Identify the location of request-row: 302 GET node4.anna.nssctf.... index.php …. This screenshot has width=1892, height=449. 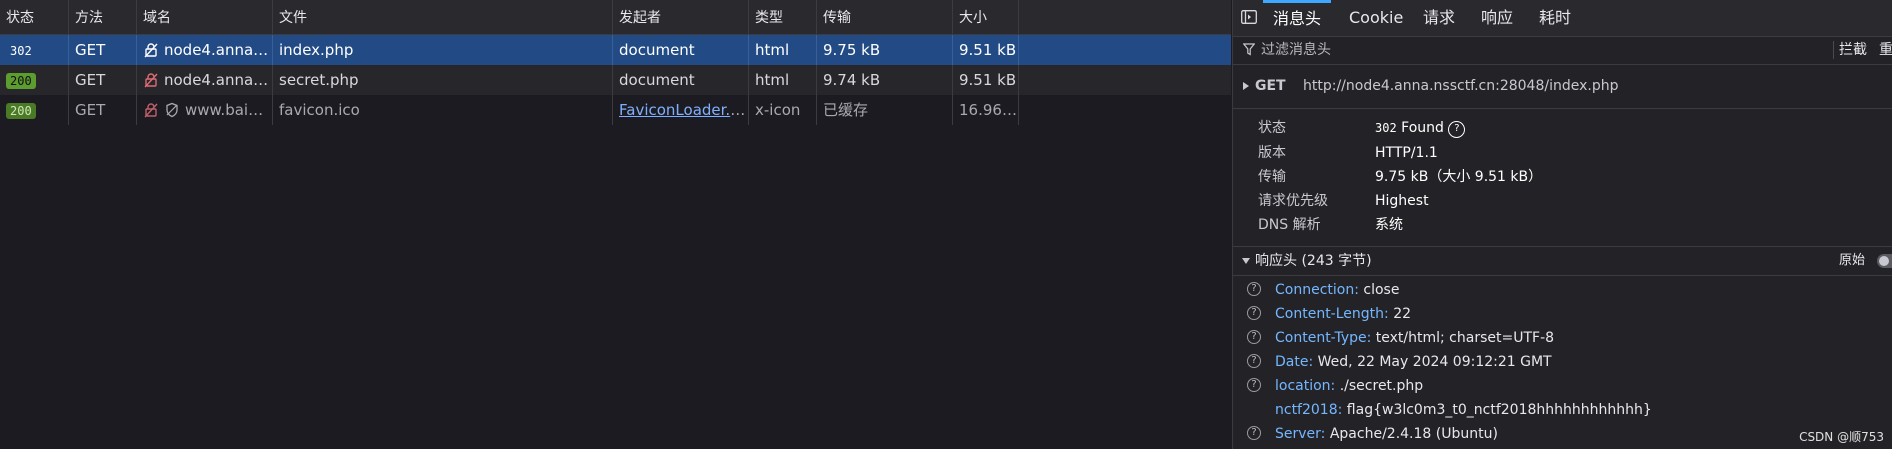
(615, 50).